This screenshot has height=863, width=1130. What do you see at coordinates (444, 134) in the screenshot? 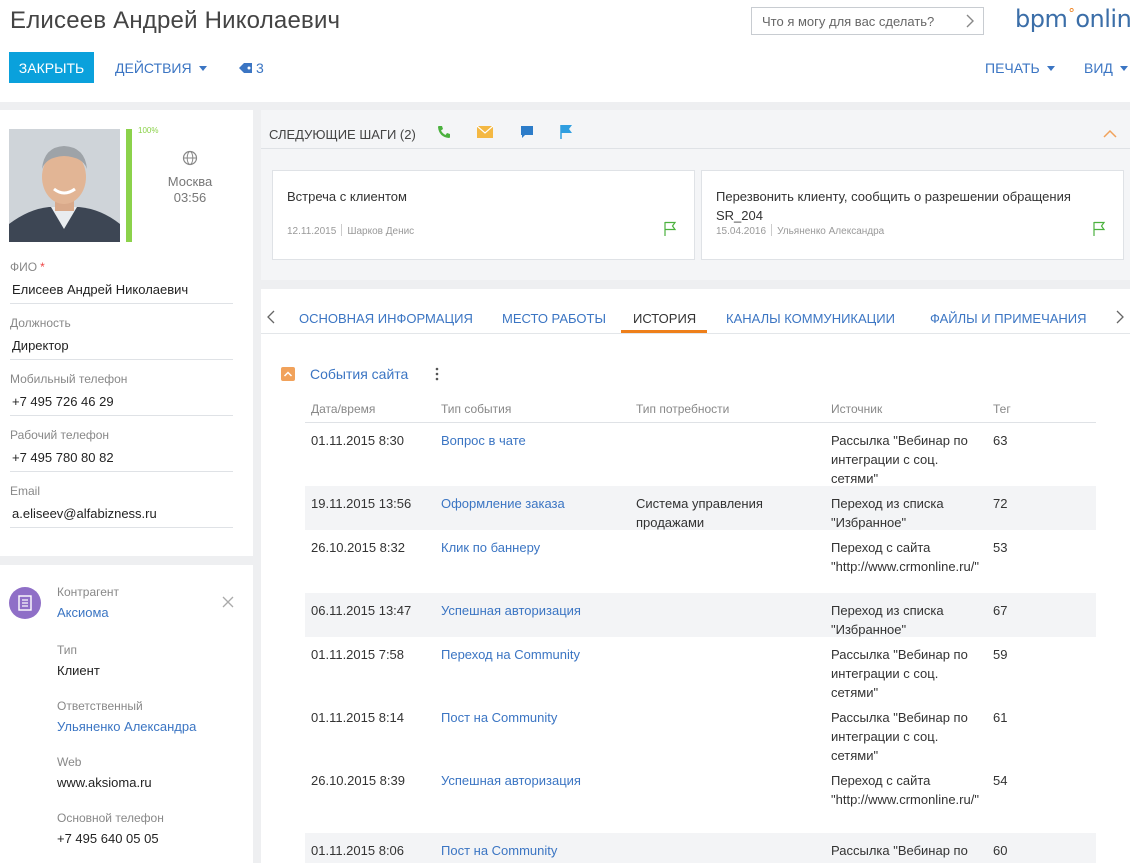
I see `phone-icon` at bounding box center [444, 134].